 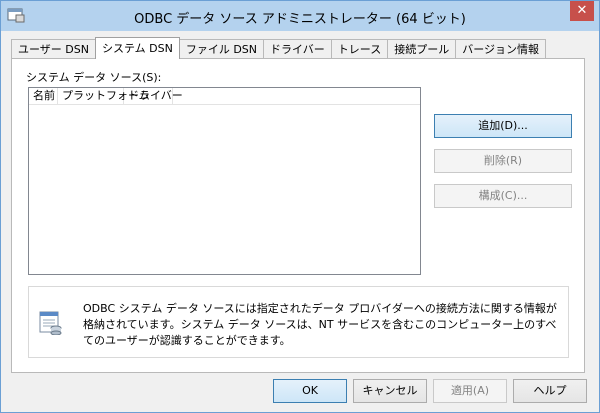 What do you see at coordinates (53, 48) in the screenshot?
I see `tab-user-dsn: ユーザー DSN` at bounding box center [53, 48].